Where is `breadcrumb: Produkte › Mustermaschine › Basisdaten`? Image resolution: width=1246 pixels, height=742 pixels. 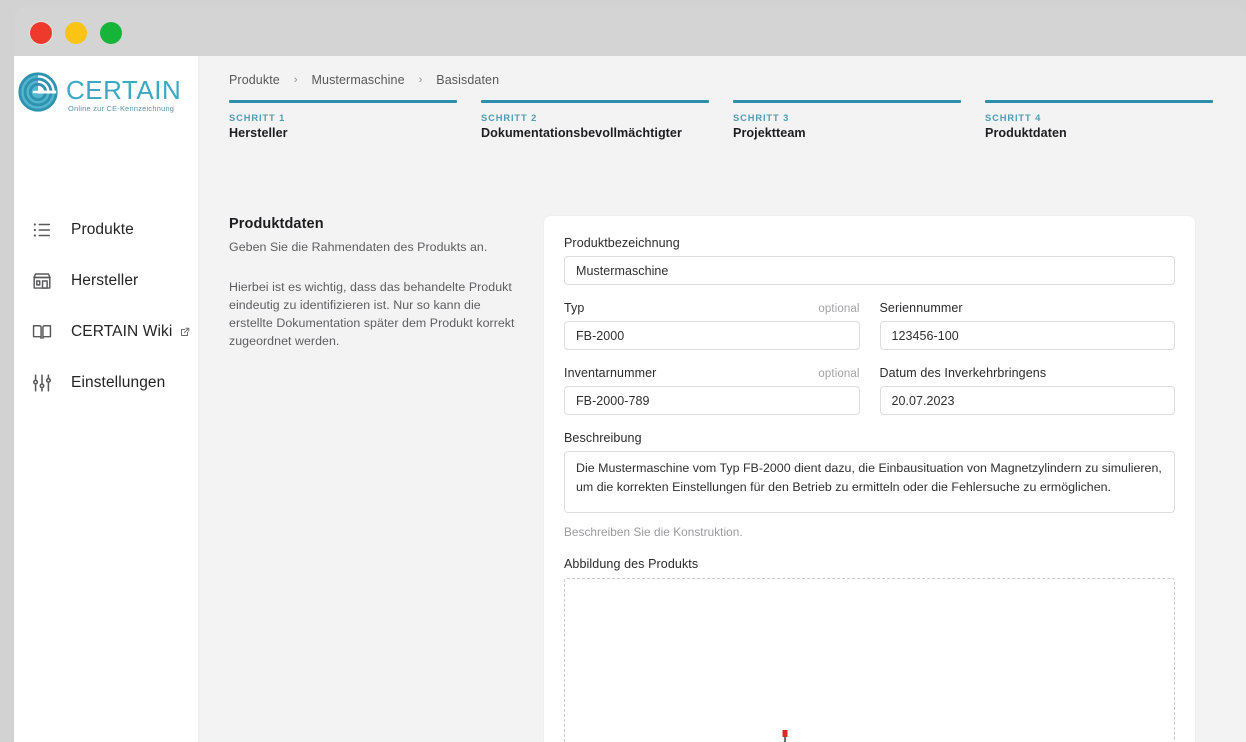 breadcrumb: Produkte › Mustermaschine › Basisdaten is located at coordinates (364, 80).